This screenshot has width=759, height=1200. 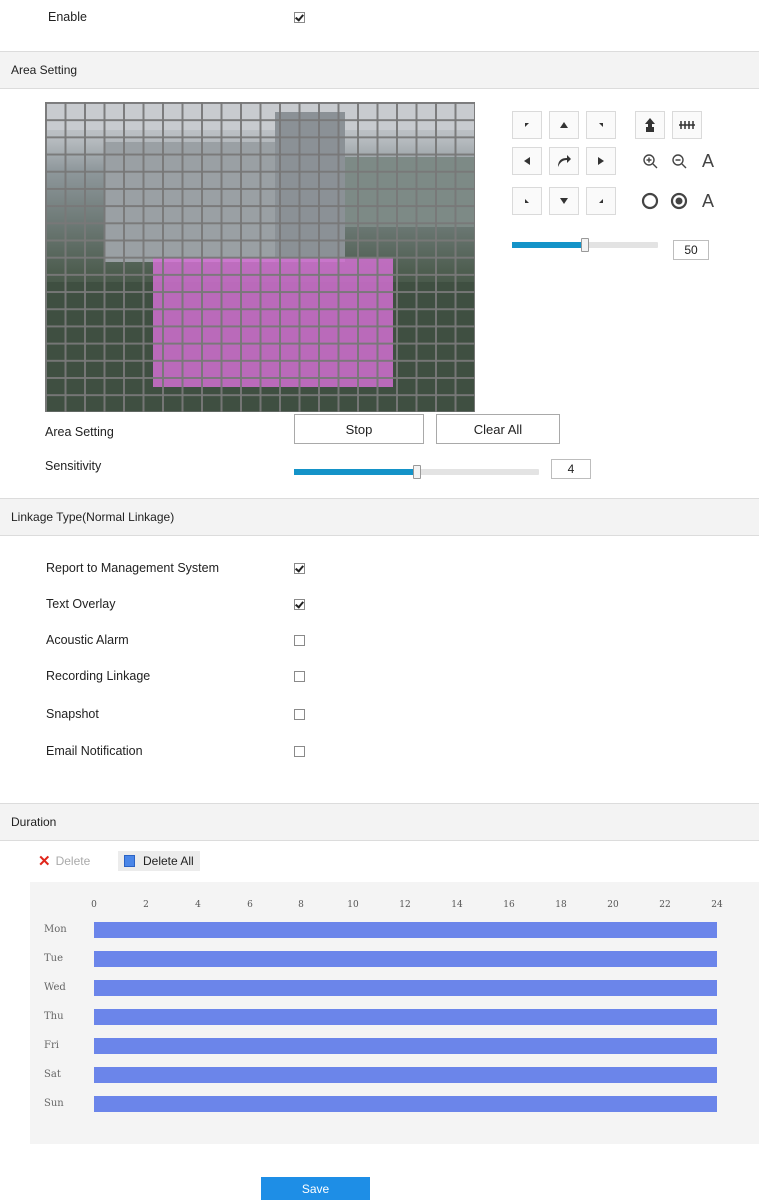 What do you see at coordinates (405, 988) in the screenshot?
I see `schedule-bar-wed` at bounding box center [405, 988].